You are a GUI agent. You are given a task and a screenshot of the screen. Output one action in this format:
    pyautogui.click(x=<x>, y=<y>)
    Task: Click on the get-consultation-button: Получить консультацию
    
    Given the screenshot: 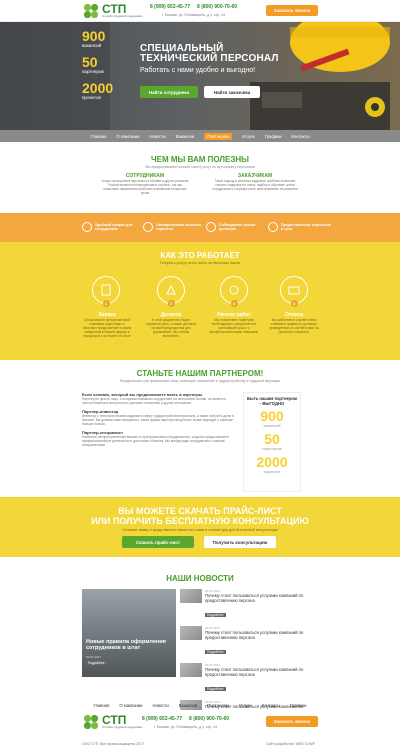 What is the action you would take?
    pyautogui.click(x=240, y=542)
    